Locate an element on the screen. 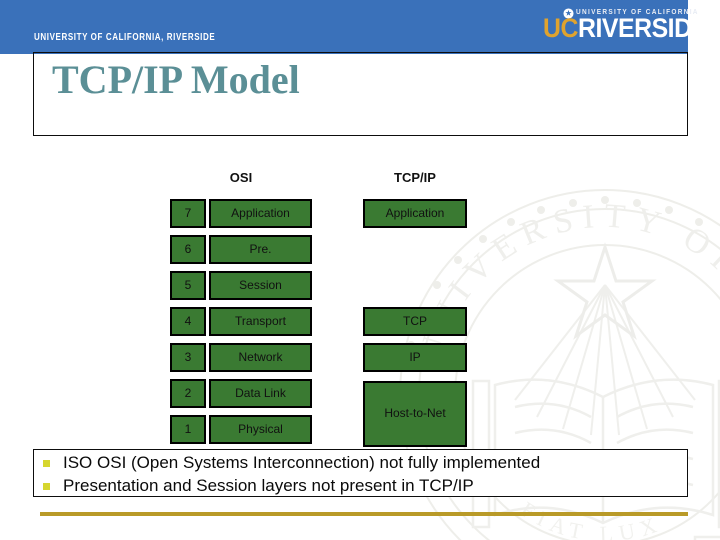 The image size is (720, 540). header-wordmark: UNIVERSITY OF CALIFORNIA, RIVERSIDE is located at coordinates (125, 37).